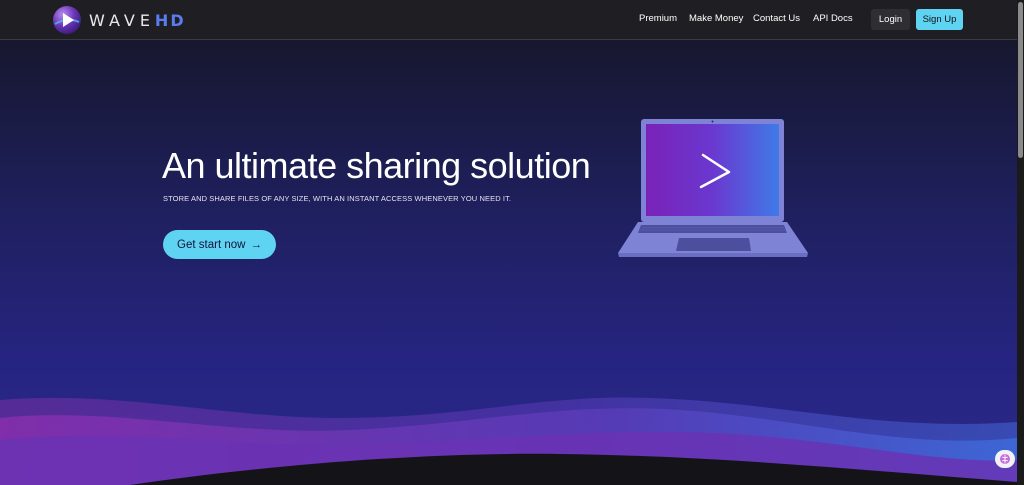  Describe the element at coordinates (122, 20) in the screenshot. I see `brand-name-main: WAVE` at that location.